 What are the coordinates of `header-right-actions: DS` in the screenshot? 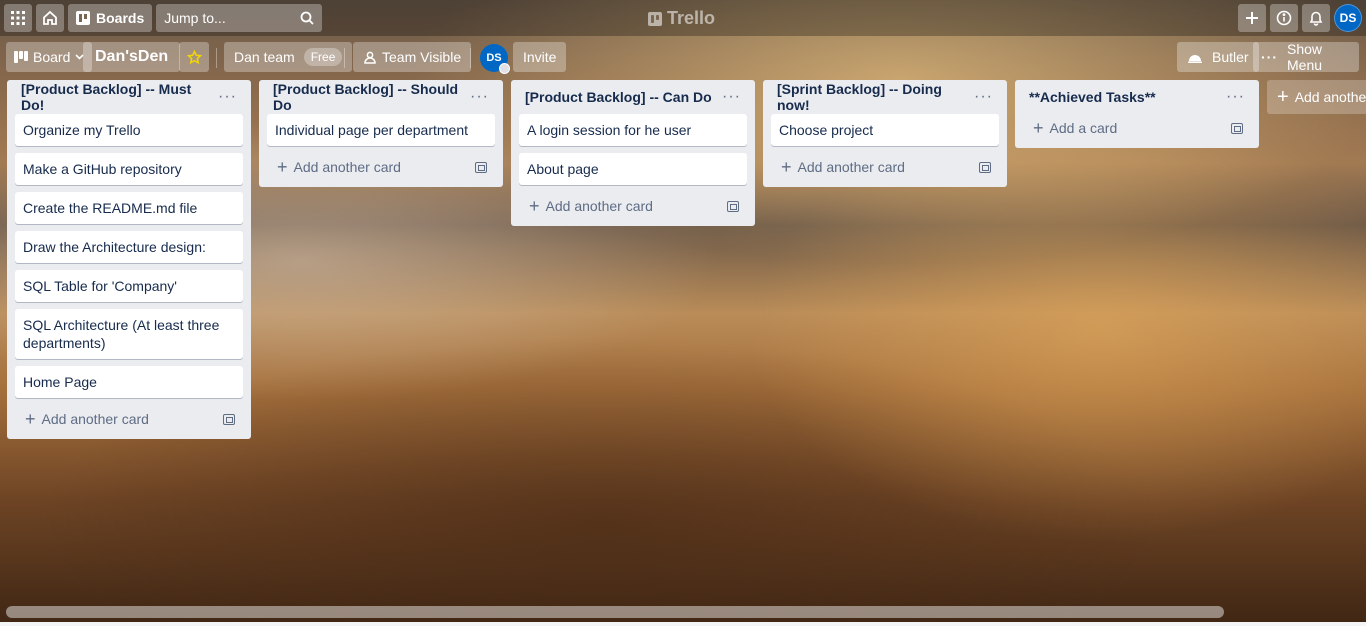 It's located at (1298, 18).